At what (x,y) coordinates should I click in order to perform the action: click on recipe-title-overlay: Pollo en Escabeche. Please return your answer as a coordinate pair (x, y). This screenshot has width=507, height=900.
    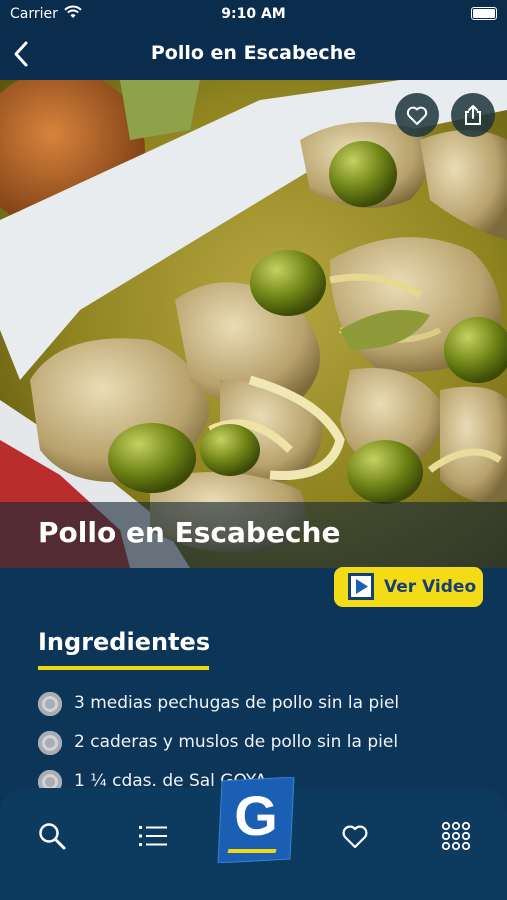
    Looking at the image, I should click on (253, 535).